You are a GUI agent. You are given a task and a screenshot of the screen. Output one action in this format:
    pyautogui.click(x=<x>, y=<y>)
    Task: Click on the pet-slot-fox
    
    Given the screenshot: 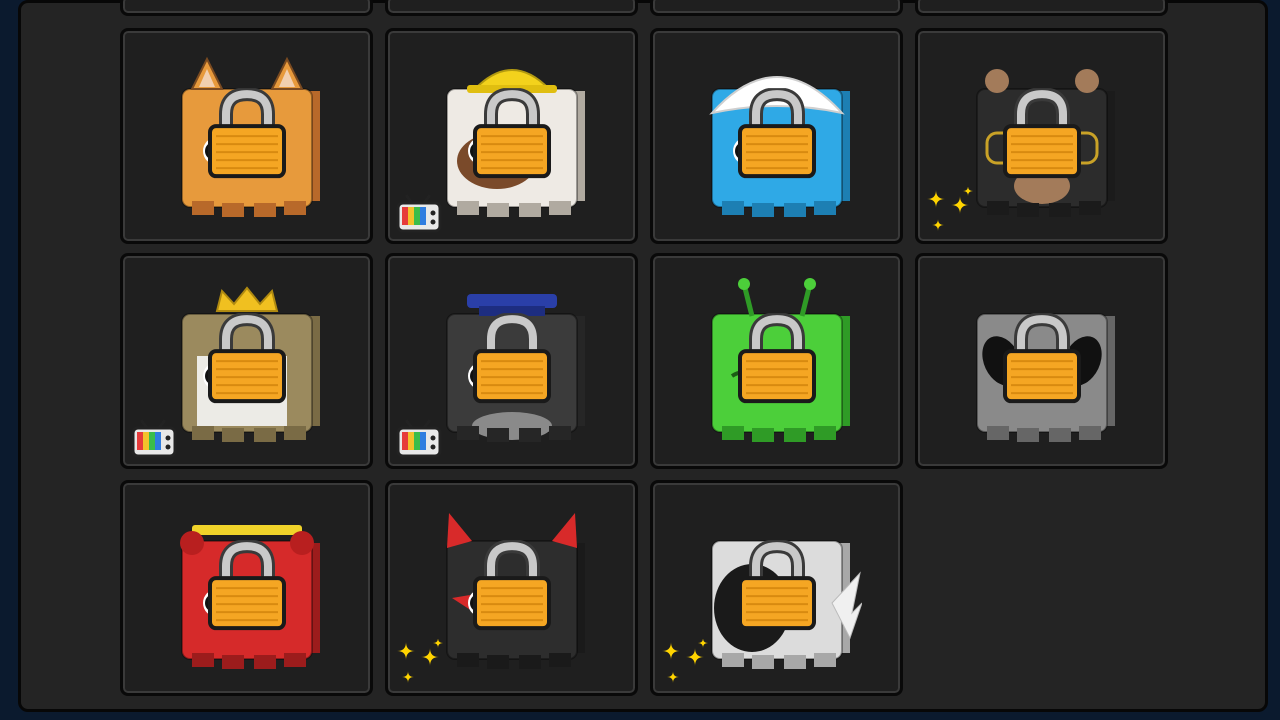 What is the action you would take?
    pyautogui.click(x=246, y=136)
    